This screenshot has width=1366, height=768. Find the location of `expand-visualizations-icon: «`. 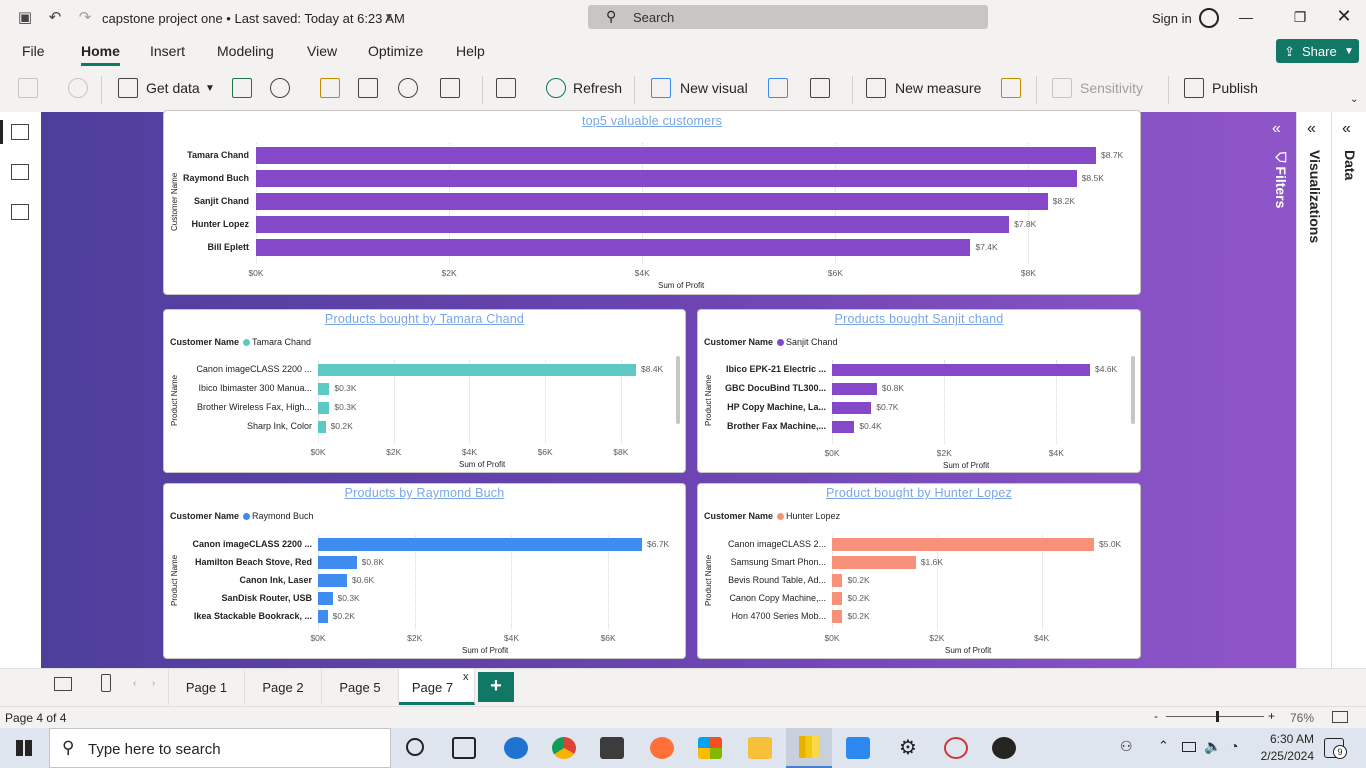

expand-visualizations-icon: « is located at coordinates (1311, 129).